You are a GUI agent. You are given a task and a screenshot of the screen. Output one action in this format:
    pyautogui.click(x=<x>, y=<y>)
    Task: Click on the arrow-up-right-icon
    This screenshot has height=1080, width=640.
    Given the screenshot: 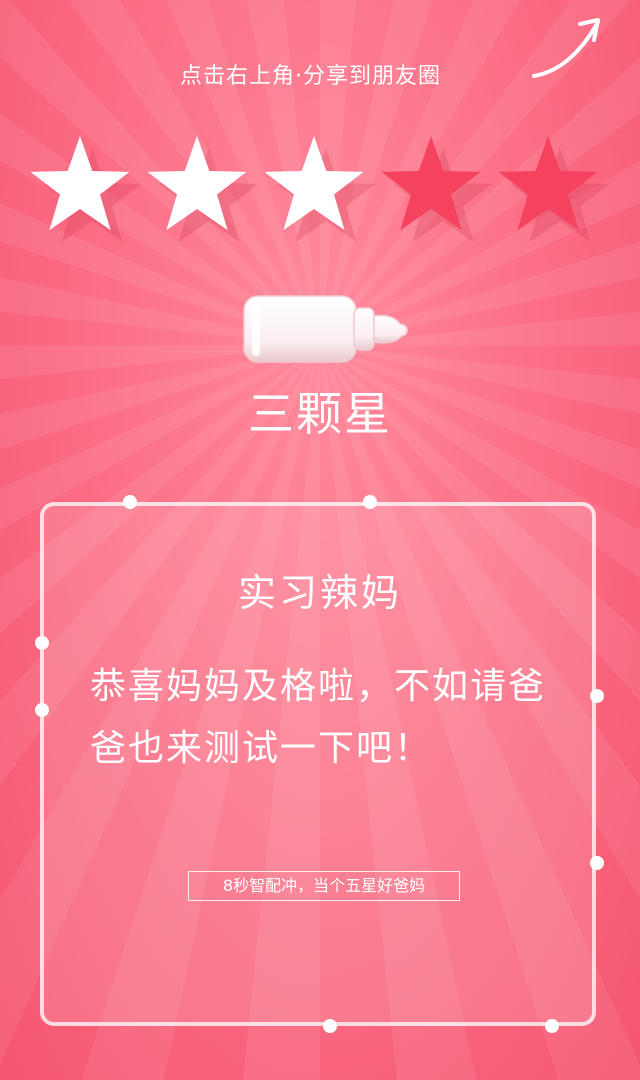 What is the action you would take?
    pyautogui.click(x=568, y=49)
    